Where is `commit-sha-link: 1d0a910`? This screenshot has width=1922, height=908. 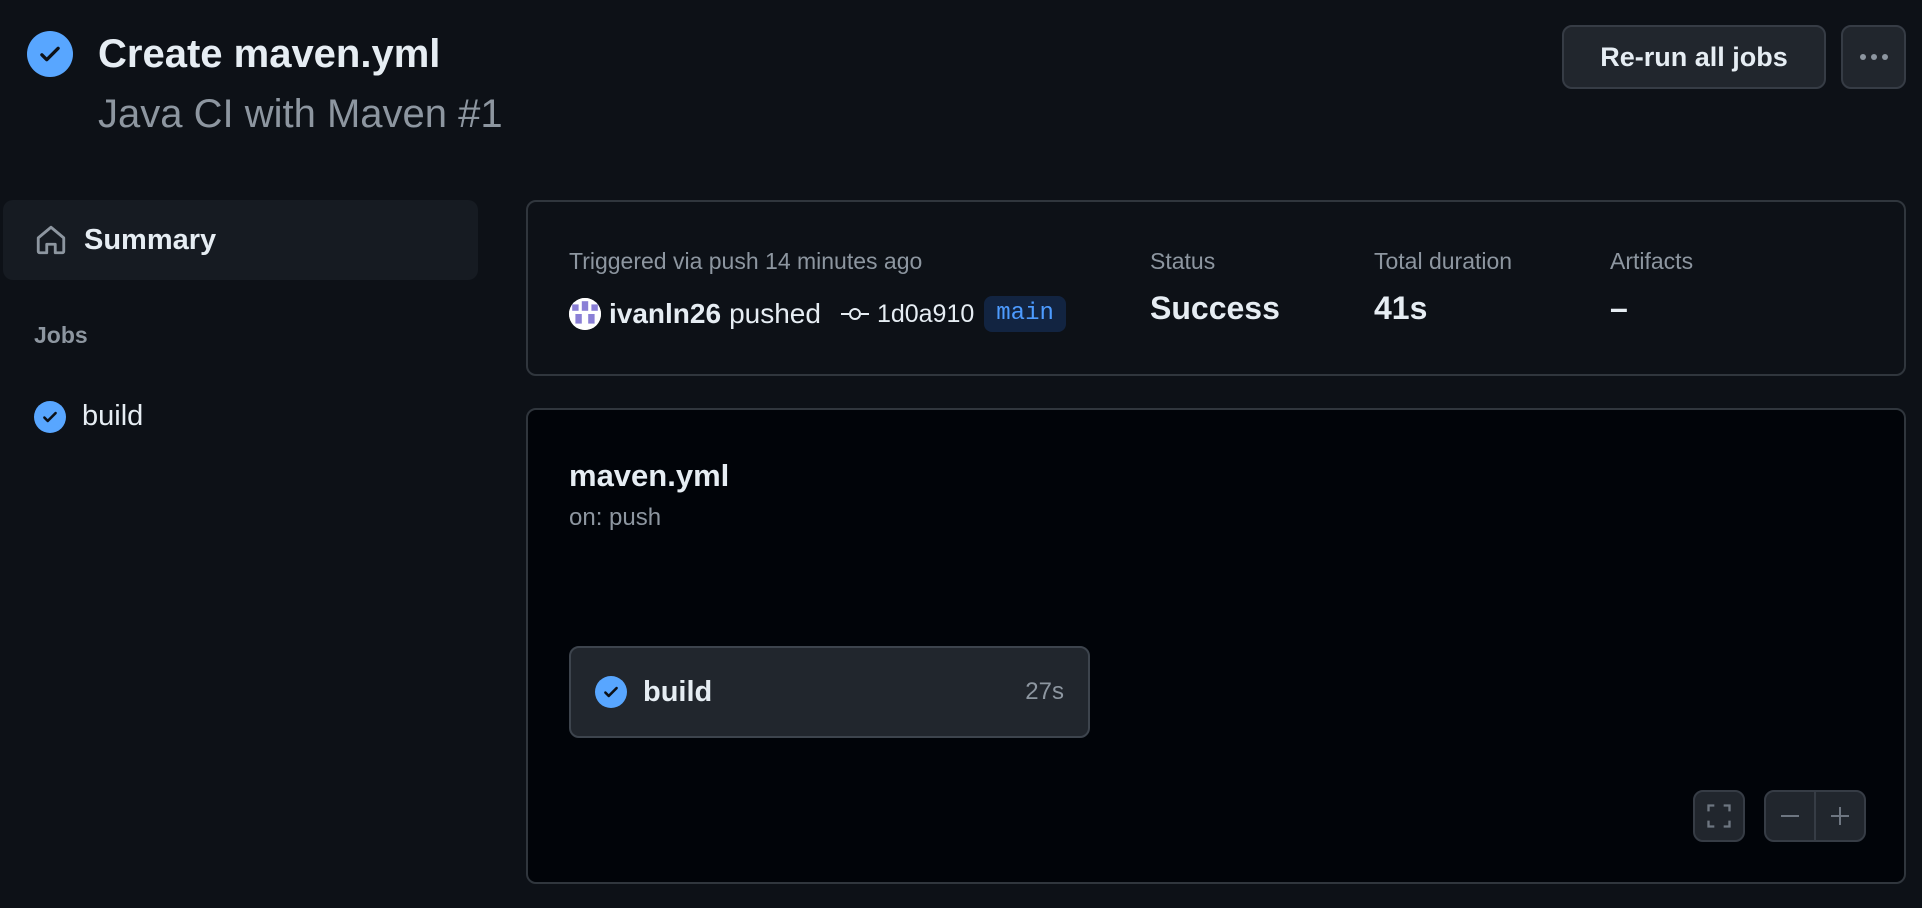 commit-sha-link: 1d0a910 is located at coordinates (925, 314).